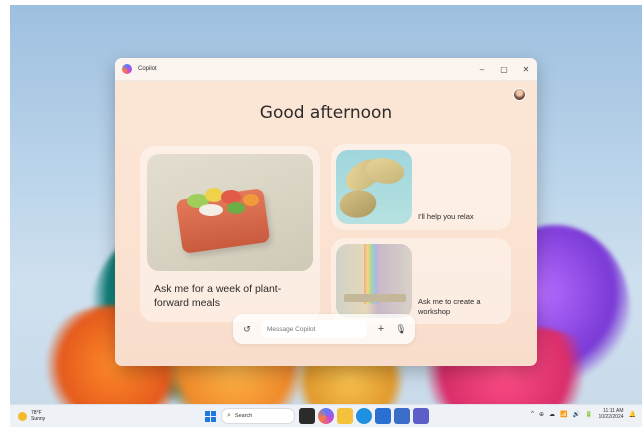 Image resolution: width=642 pixels, height=427 pixels. Describe the element at coordinates (449, 306) in the screenshot. I see `card-label: Ask me to create a workshop` at that location.